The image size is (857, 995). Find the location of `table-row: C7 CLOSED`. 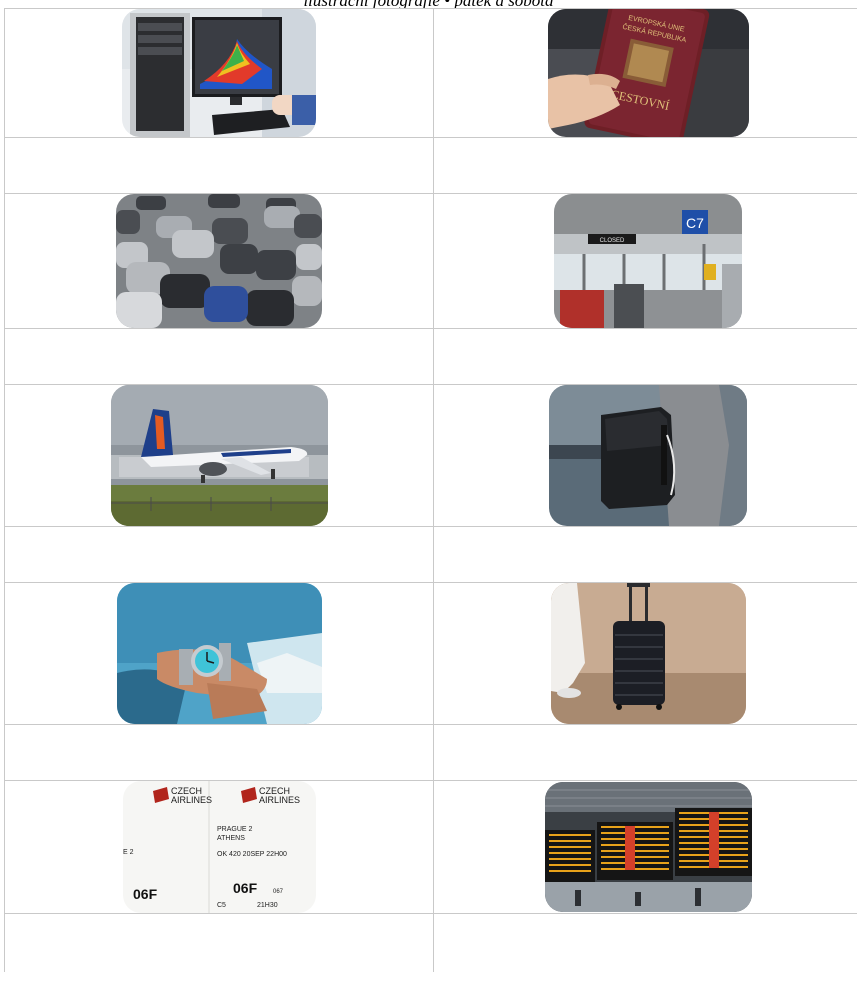

table-row: C7 CLOSED is located at coordinates (430, 261).